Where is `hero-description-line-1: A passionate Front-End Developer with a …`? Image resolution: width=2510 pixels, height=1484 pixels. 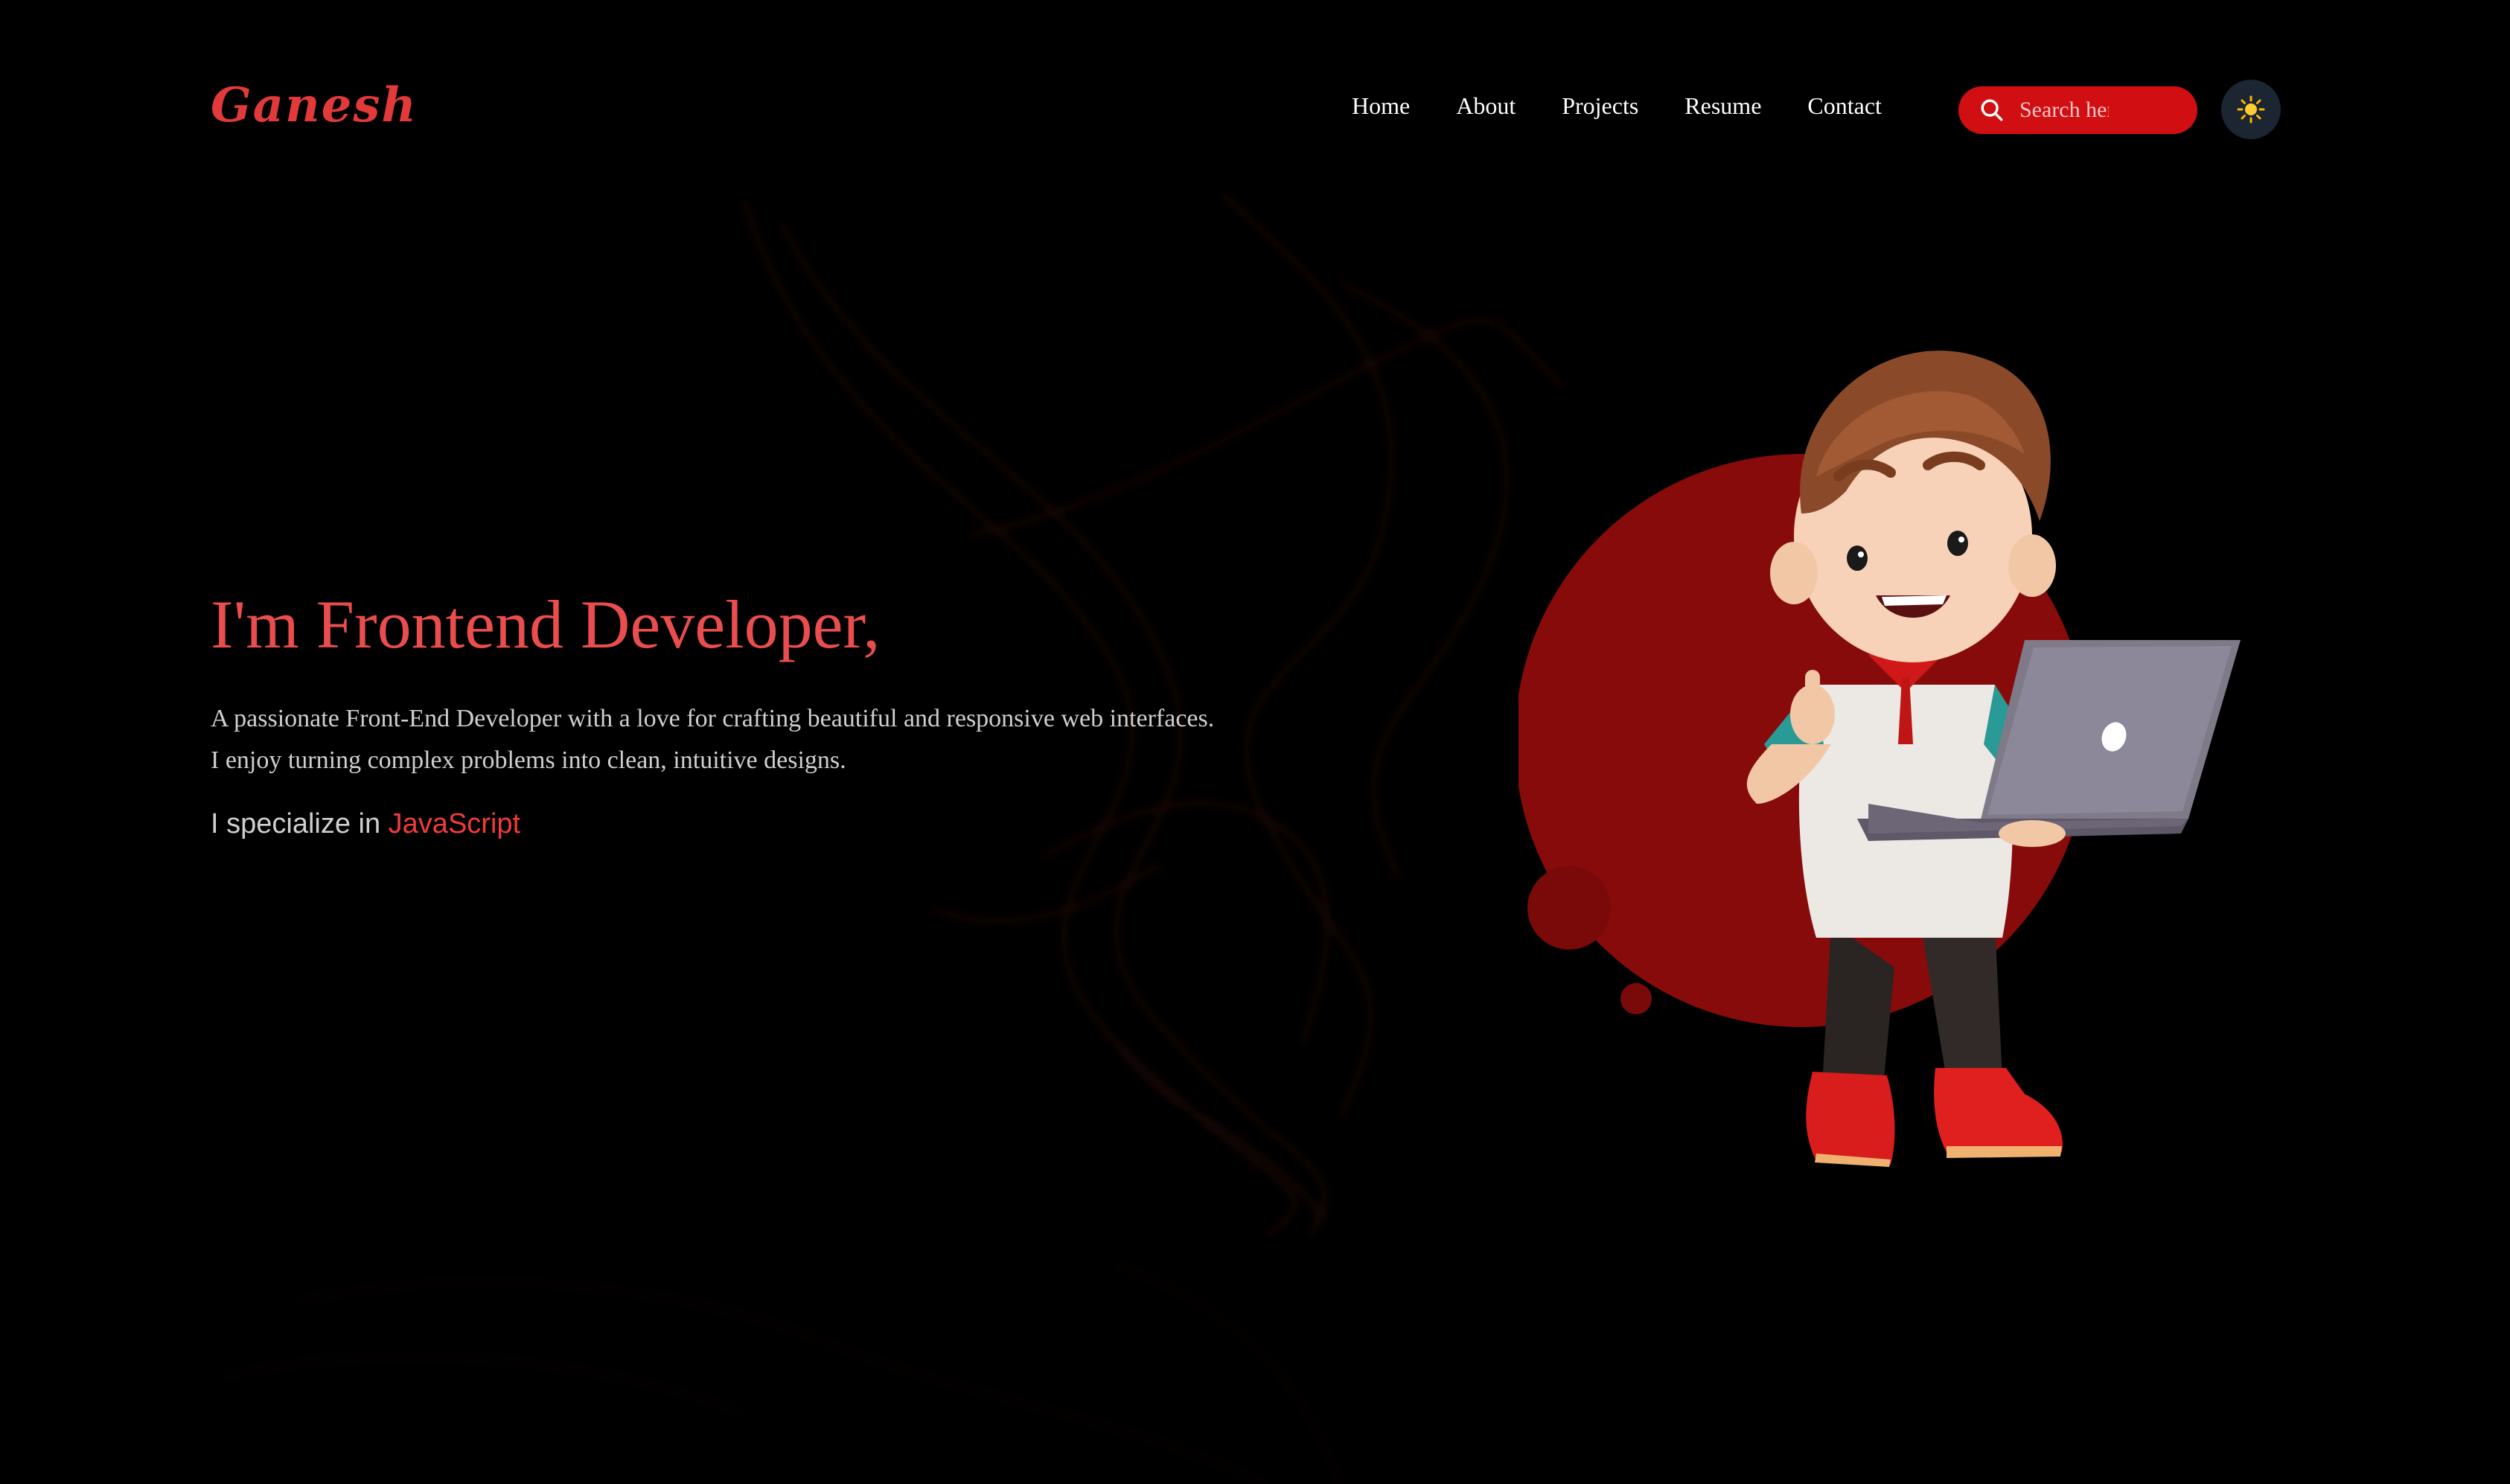 hero-description-line-1: A passionate Front-End Developer with a … is located at coordinates (713, 718).